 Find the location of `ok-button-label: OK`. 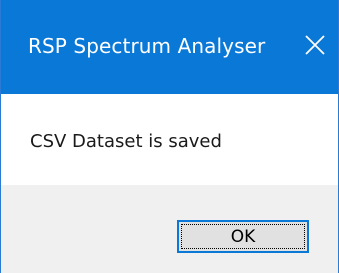

ok-button-label: OK is located at coordinates (243, 236).